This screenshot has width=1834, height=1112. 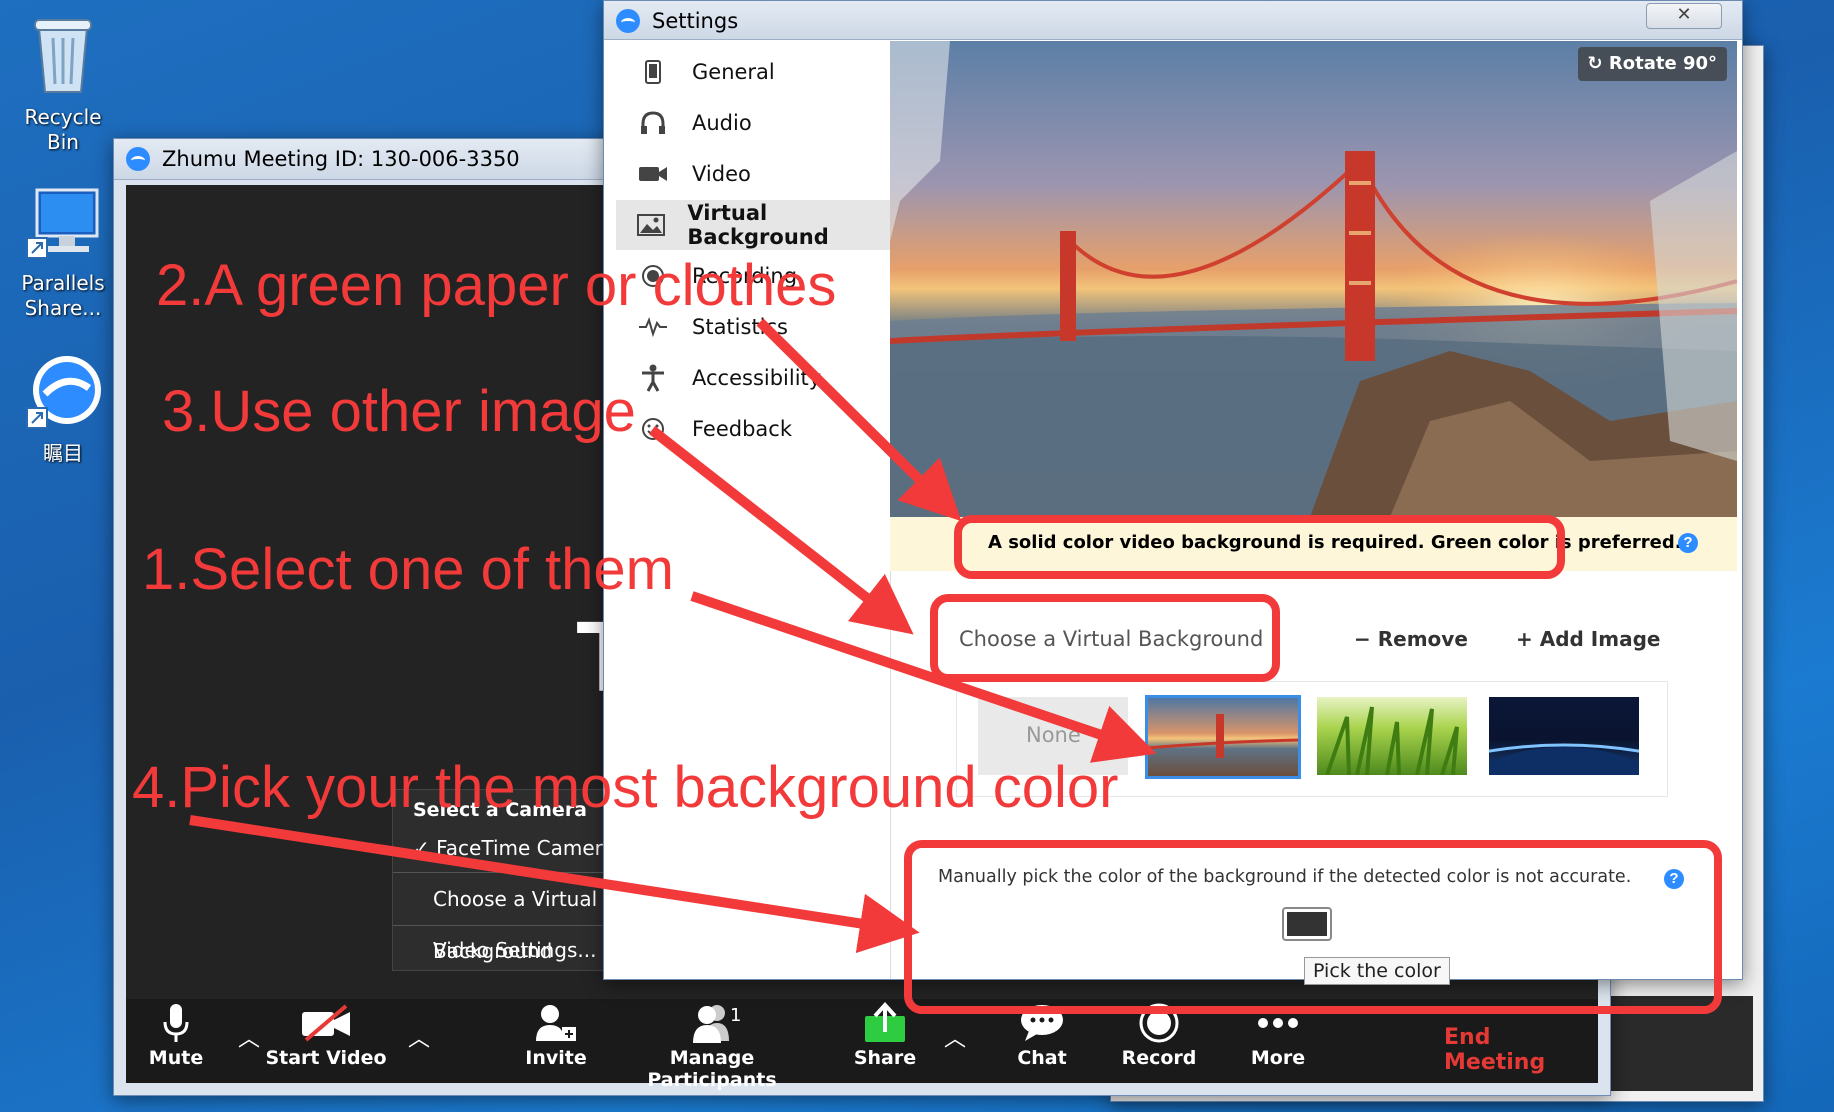 What do you see at coordinates (63, 129) in the screenshot?
I see `recycle-bin-label: Recycle Bin` at bounding box center [63, 129].